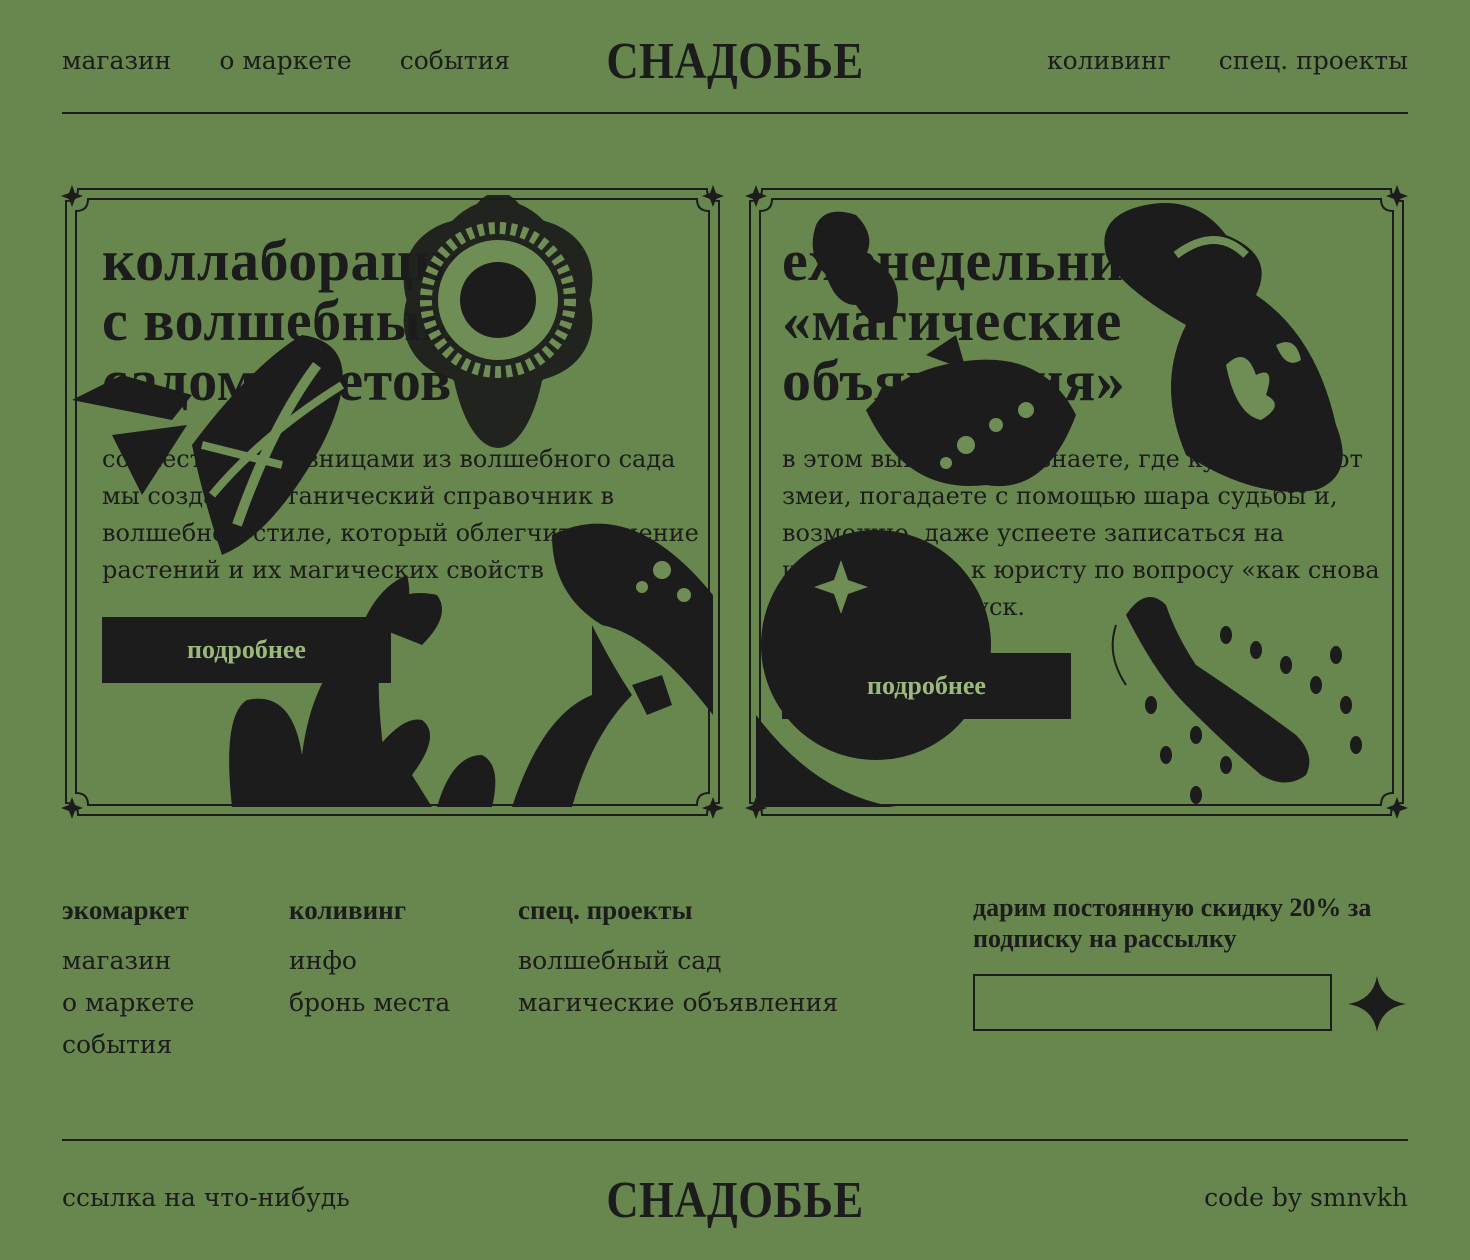  What do you see at coordinates (116, 60) in the screenshot?
I see `nav-link-shop: магазин` at bounding box center [116, 60].